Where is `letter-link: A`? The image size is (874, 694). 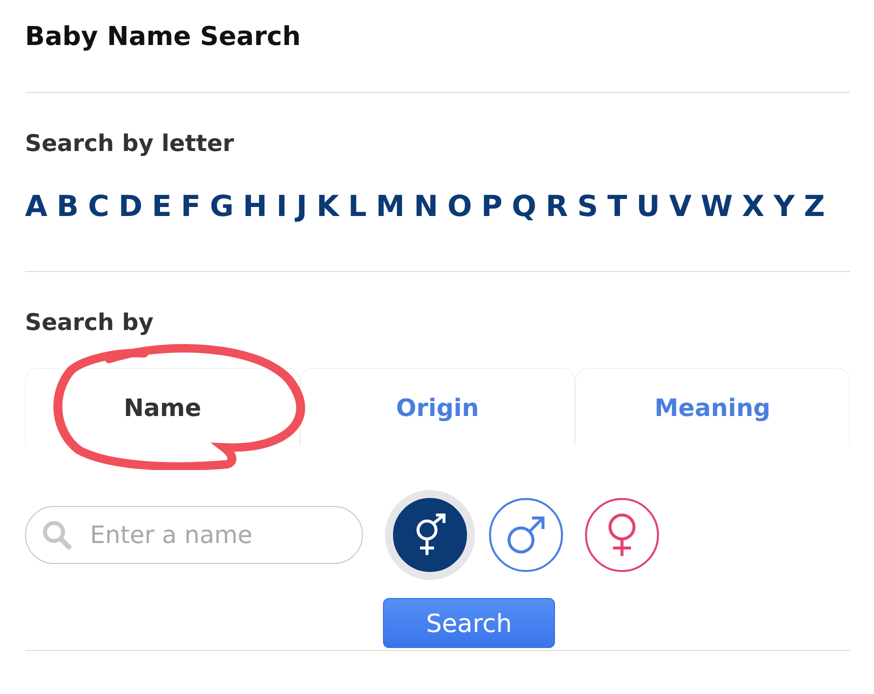
letter-link: A is located at coordinates (36, 206).